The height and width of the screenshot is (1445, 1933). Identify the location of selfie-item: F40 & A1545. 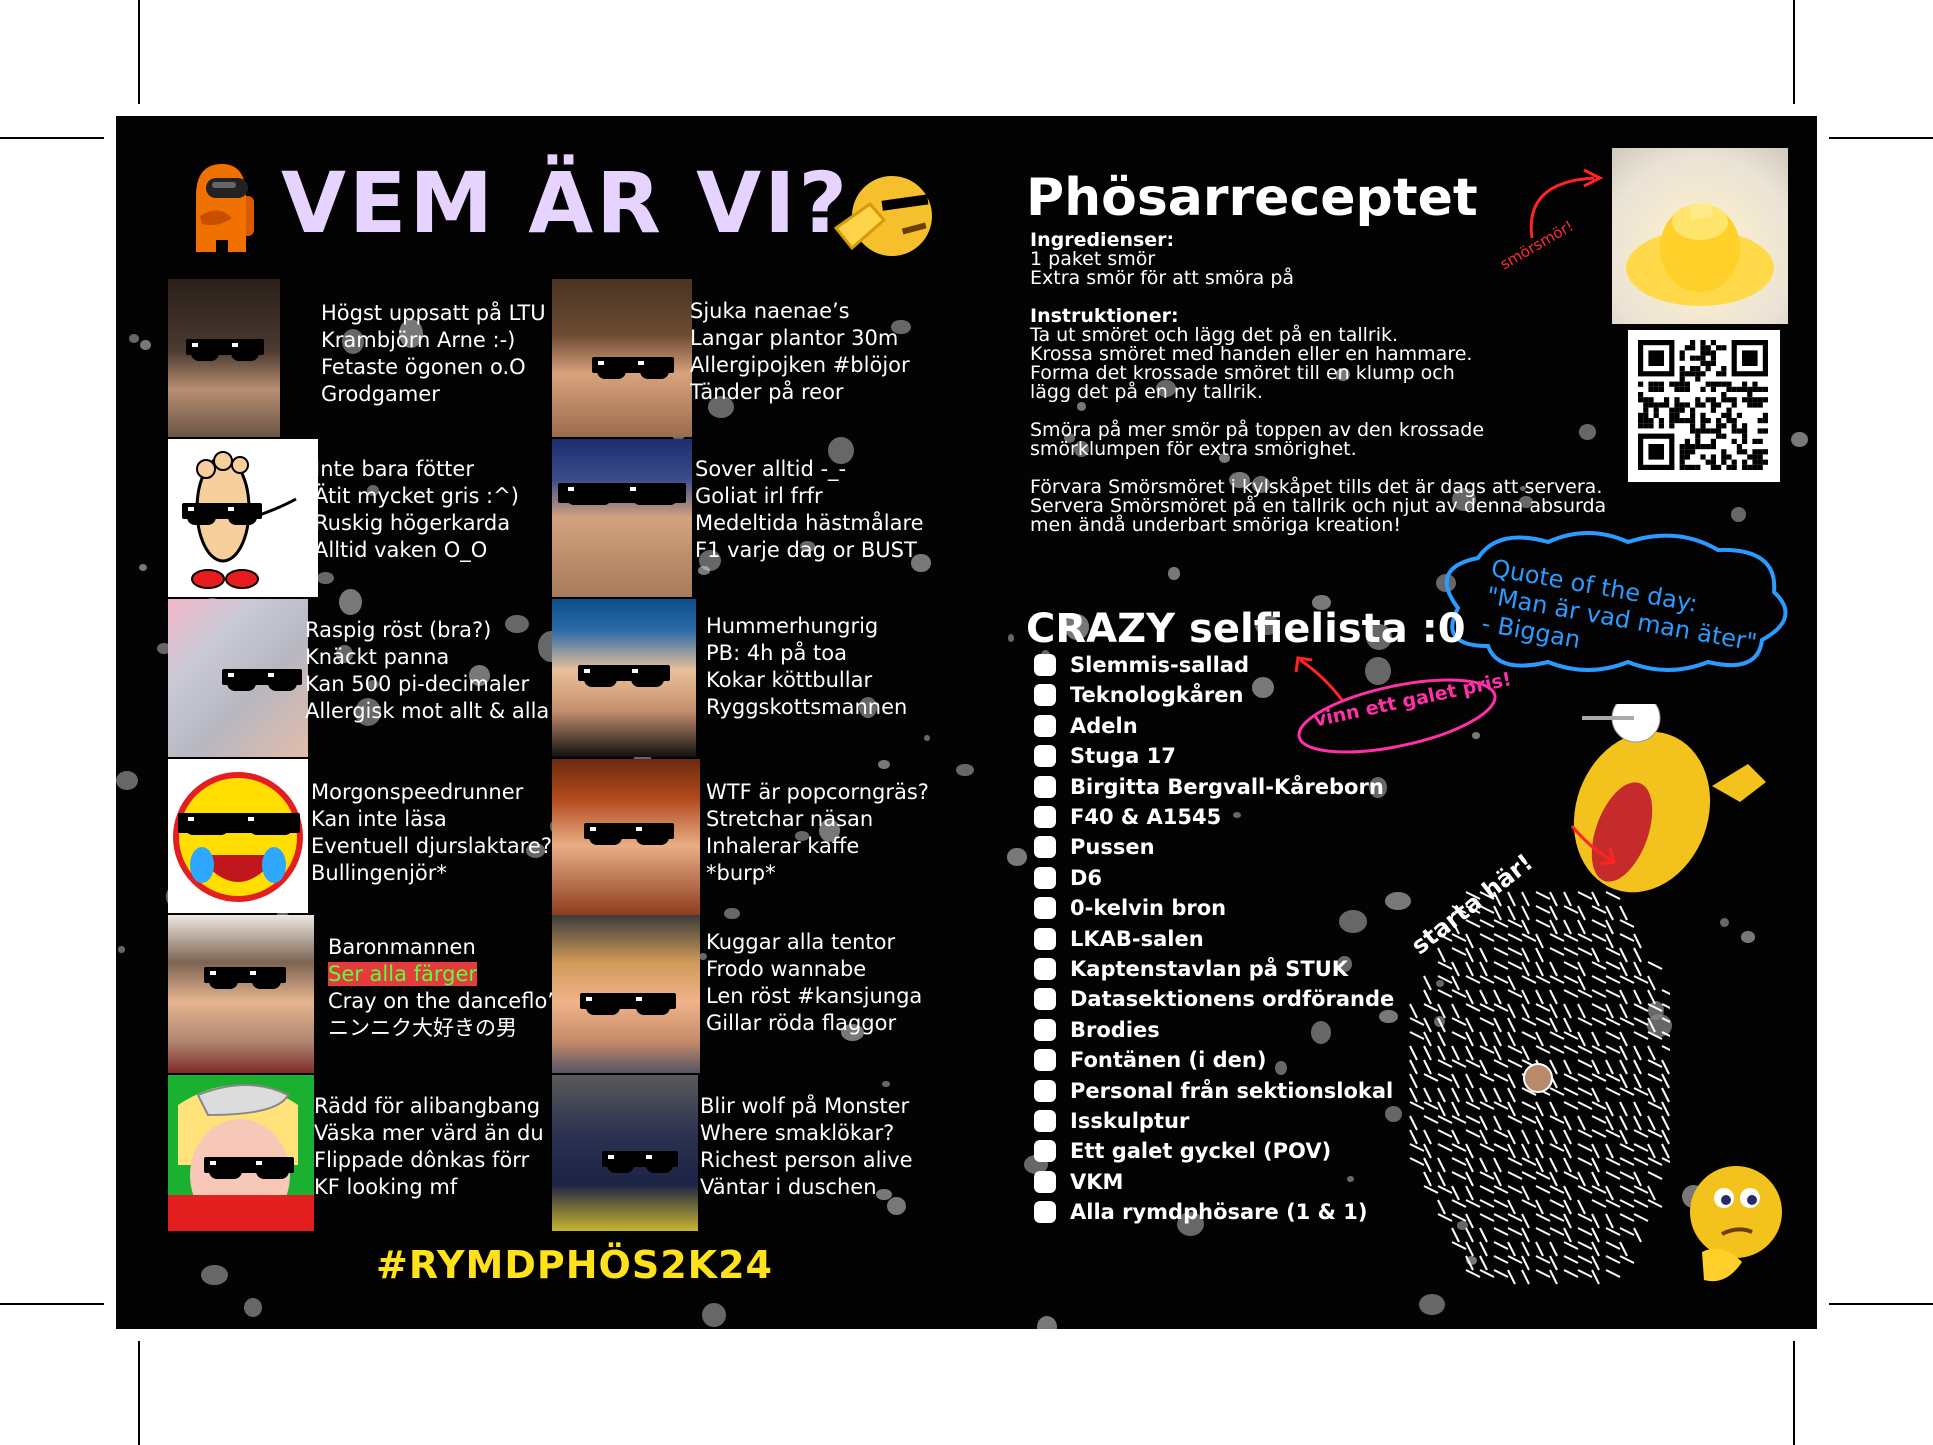
(1127, 817).